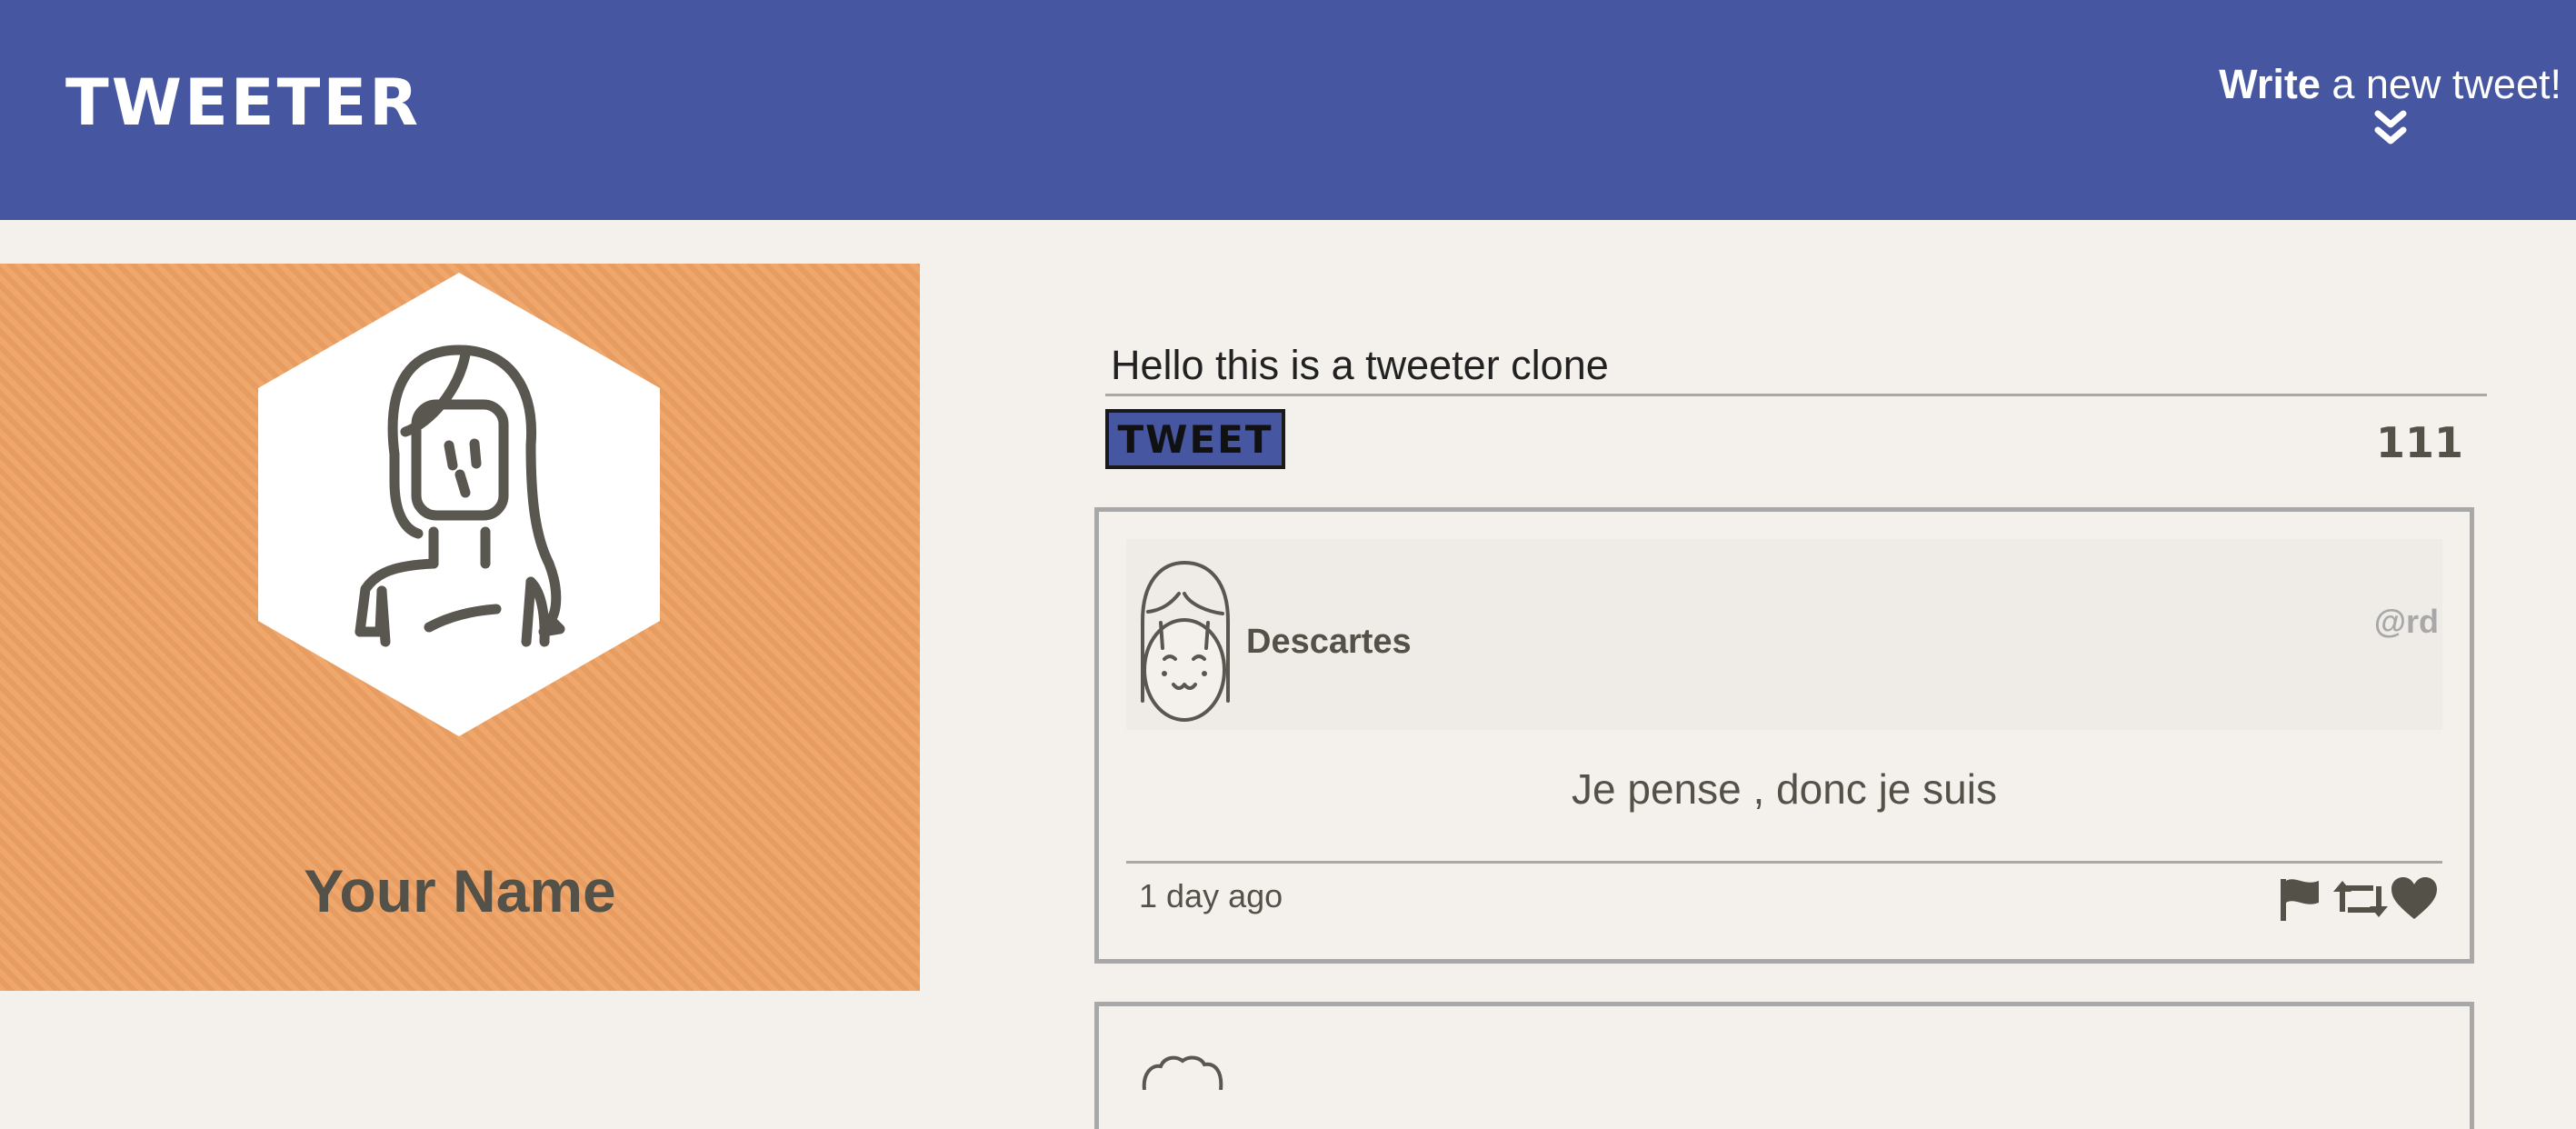 The width and height of the screenshot is (2576, 1129). Describe the element at coordinates (1195, 439) in the screenshot. I see `tweet-button: TWEET` at that location.